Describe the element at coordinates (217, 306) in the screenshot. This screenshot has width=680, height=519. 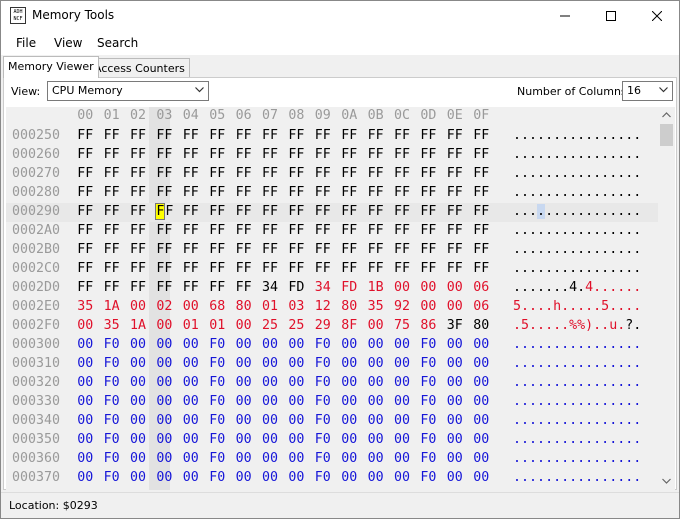
I see `hex-byte: 68` at that location.